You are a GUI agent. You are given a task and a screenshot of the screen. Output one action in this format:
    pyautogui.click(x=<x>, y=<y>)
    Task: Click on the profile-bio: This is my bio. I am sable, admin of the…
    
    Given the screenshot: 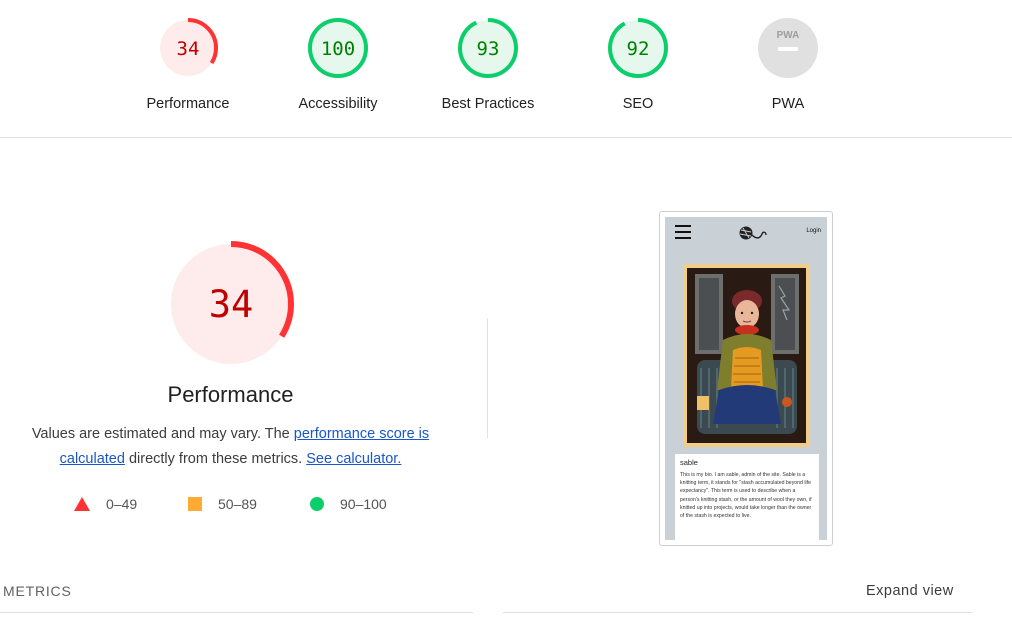 What is the action you would take?
    pyautogui.click(x=746, y=496)
    